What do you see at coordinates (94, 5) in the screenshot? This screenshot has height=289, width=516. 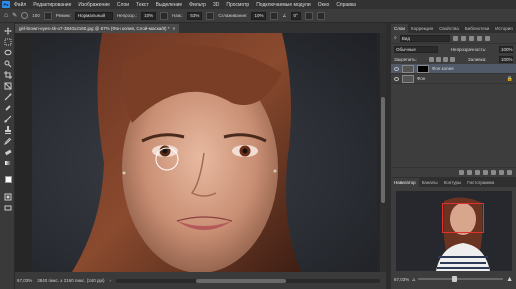 I see `menu-image: Изображение` at bounding box center [94, 5].